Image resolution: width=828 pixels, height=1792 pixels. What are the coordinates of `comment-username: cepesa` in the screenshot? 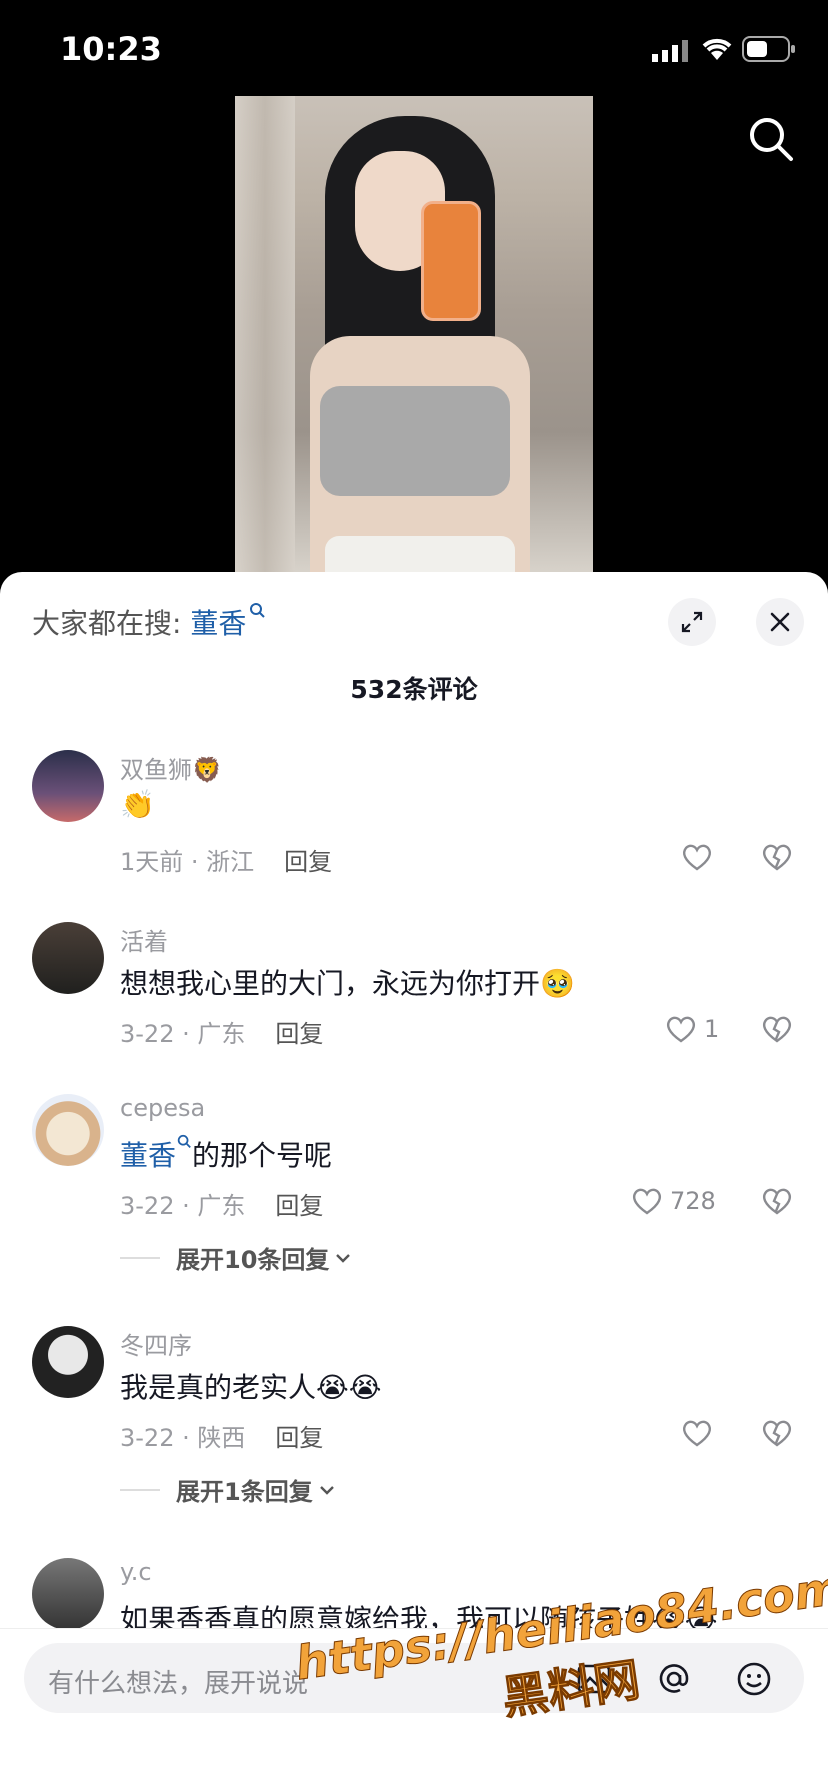 It's located at (162, 1108).